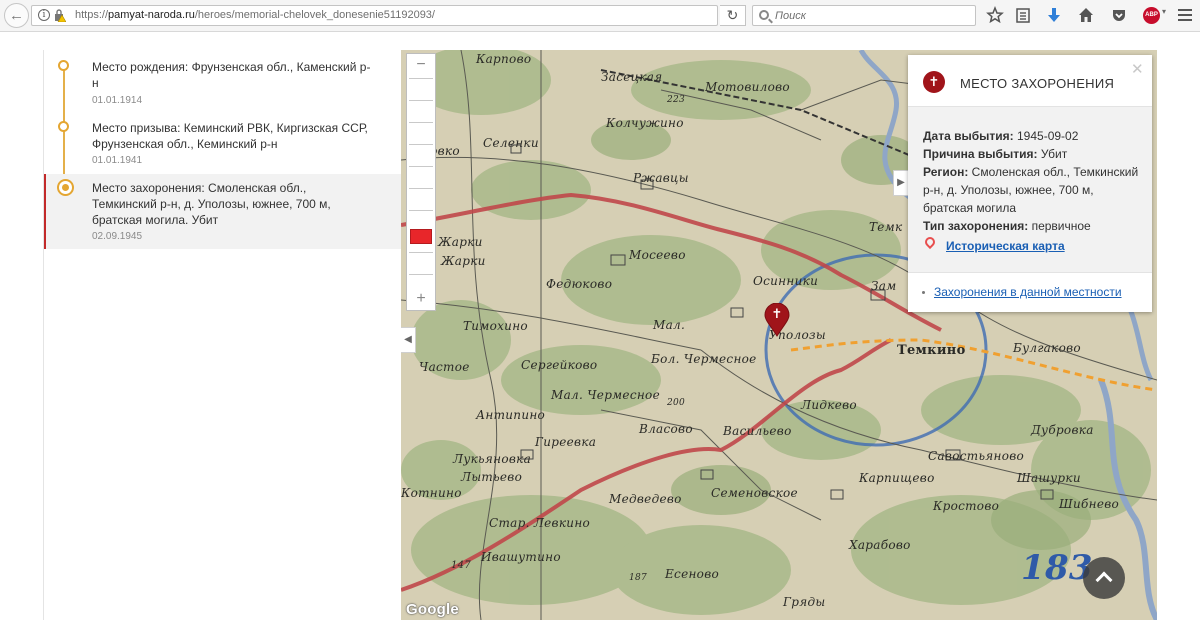 The width and height of the screenshot is (1200, 620). What do you see at coordinates (666, 429) in the screenshot?
I see `map-place-label: Власово` at bounding box center [666, 429].